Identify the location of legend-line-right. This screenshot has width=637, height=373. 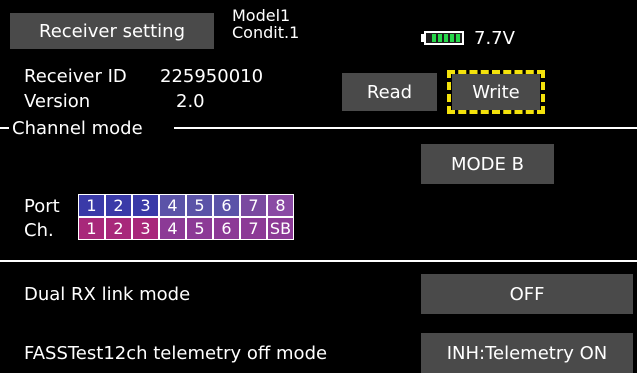
(405, 128).